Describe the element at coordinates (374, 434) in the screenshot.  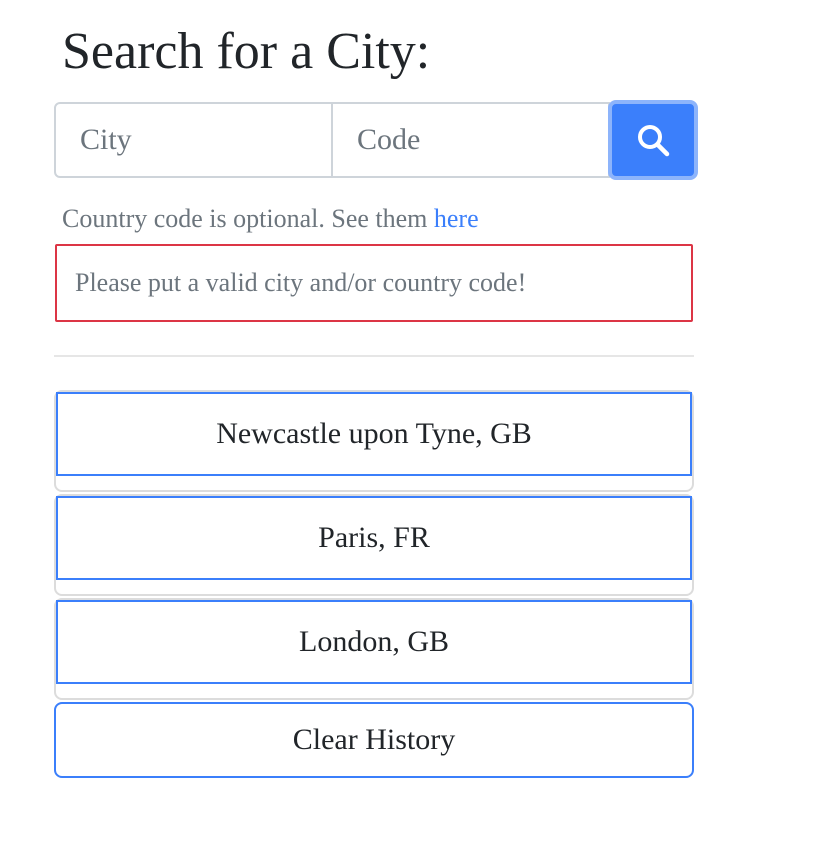
I see `history-city-button: Newcastle upon Tyne, GB` at that location.